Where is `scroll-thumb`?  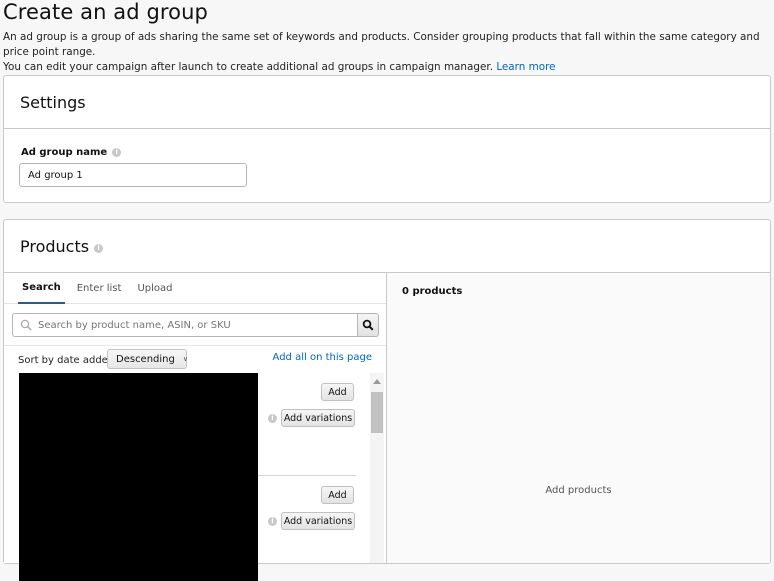 scroll-thumb is located at coordinates (377, 412).